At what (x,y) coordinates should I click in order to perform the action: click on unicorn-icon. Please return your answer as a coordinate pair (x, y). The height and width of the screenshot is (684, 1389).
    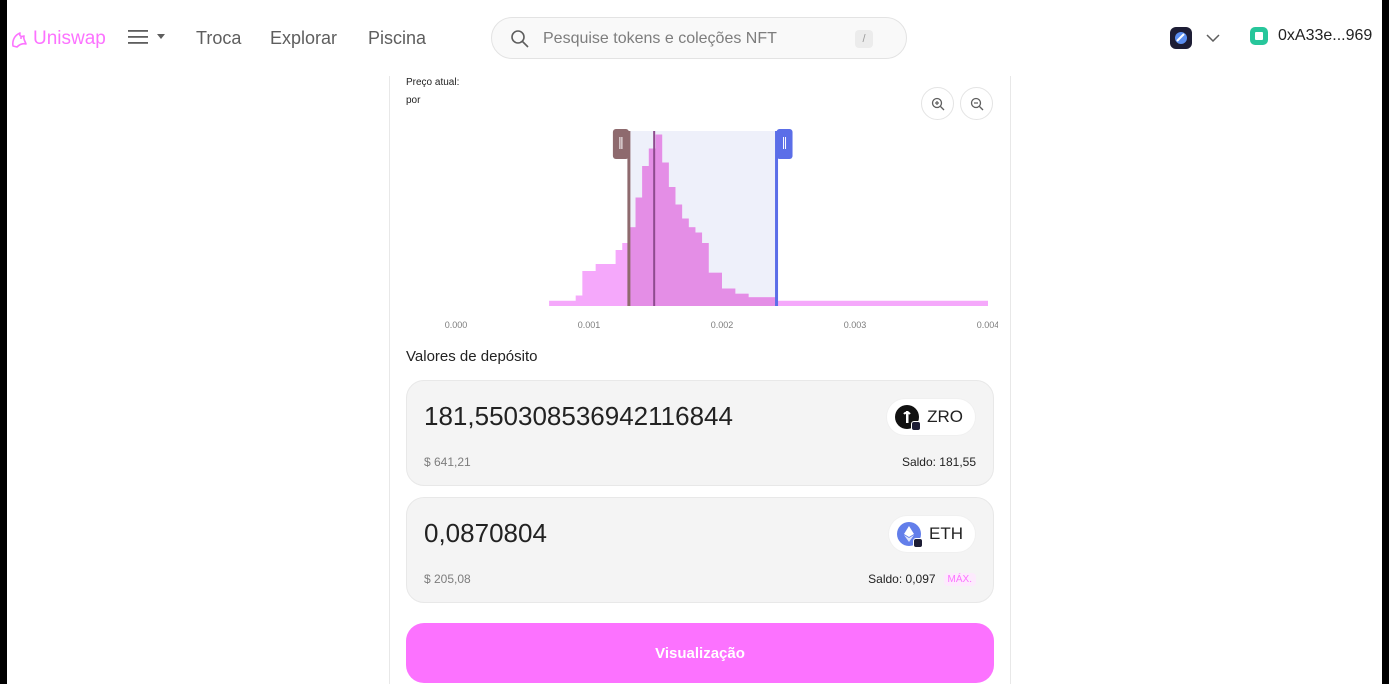
    Looking at the image, I should click on (19, 40).